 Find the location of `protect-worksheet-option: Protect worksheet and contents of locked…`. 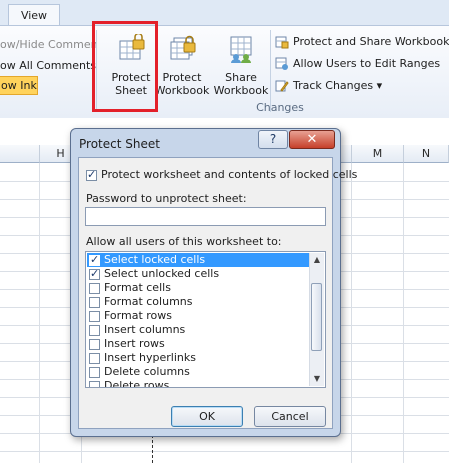

protect-worksheet-option: Protect worksheet and contents of locked… is located at coordinates (221, 174).